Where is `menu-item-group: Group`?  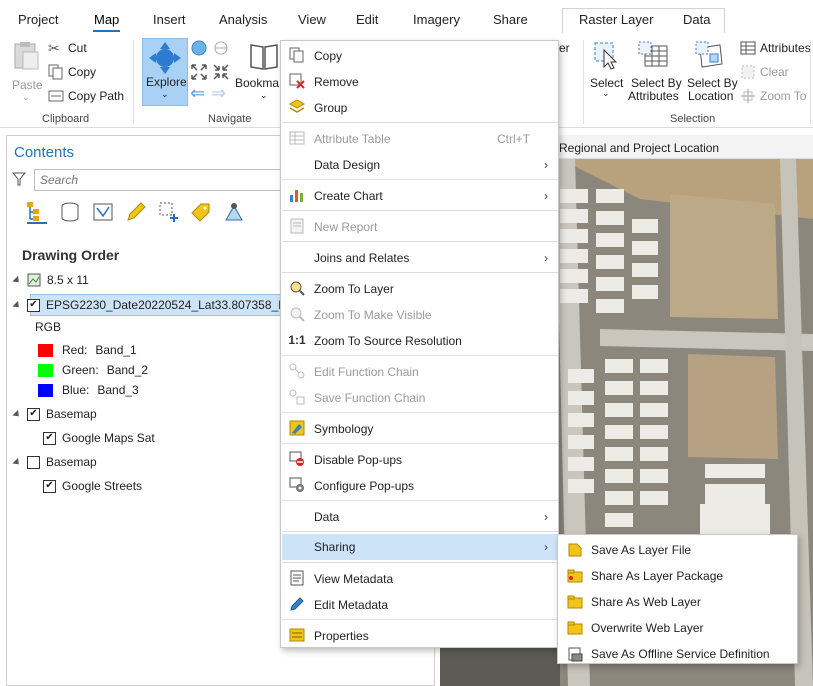 menu-item-group: Group is located at coordinates (420, 107).